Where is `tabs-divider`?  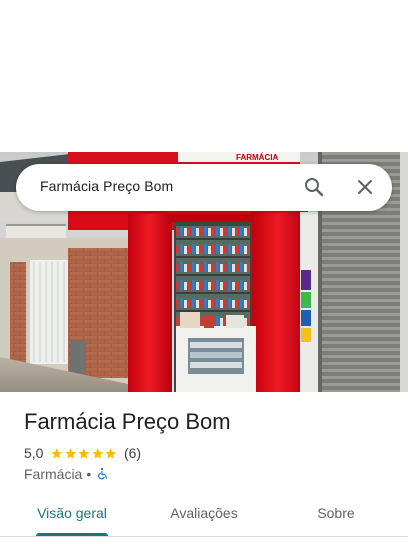 tabs-divider is located at coordinates (204, 536).